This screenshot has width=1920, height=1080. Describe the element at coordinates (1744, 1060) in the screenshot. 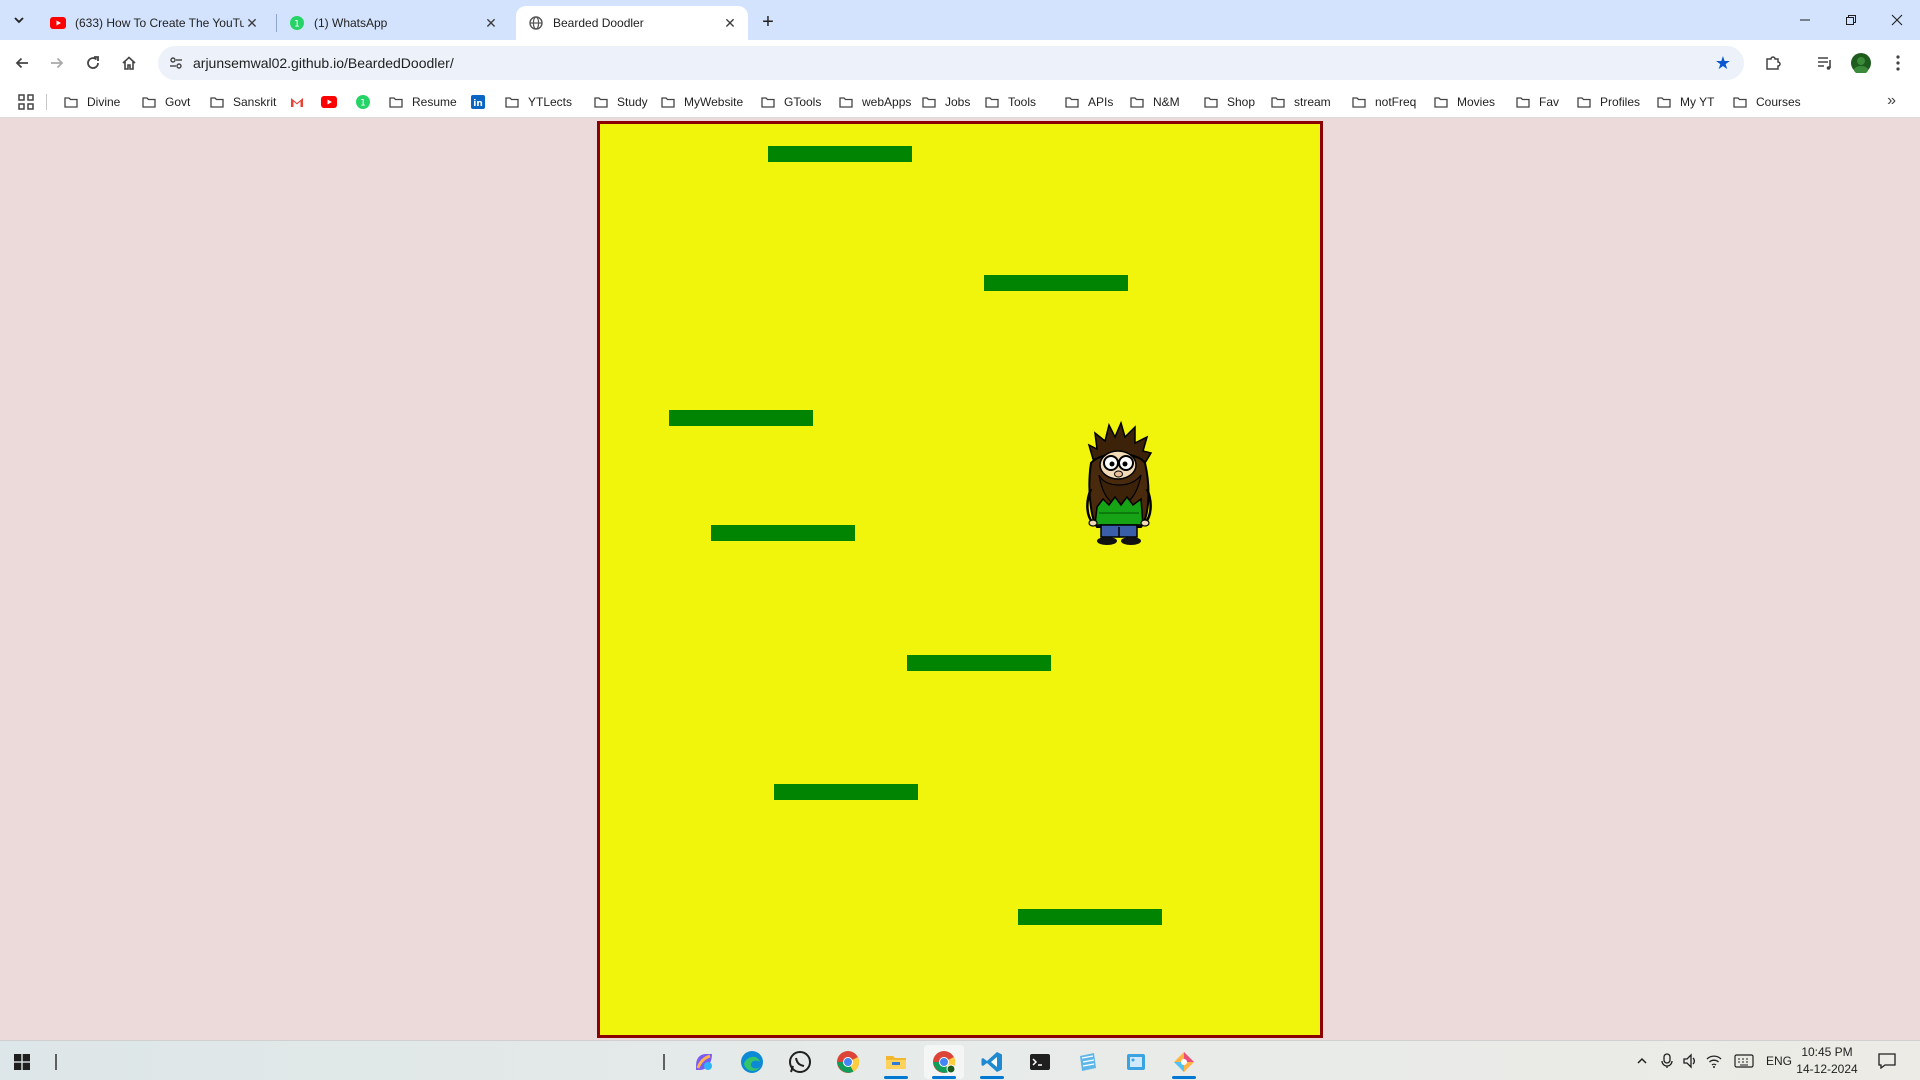

I see `keyboard-icon` at that location.